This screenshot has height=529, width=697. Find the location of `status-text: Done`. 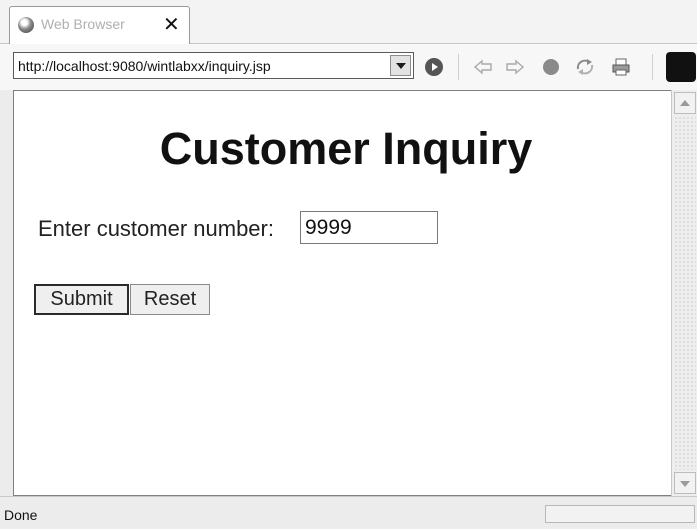

status-text: Done is located at coordinates (21, 515).